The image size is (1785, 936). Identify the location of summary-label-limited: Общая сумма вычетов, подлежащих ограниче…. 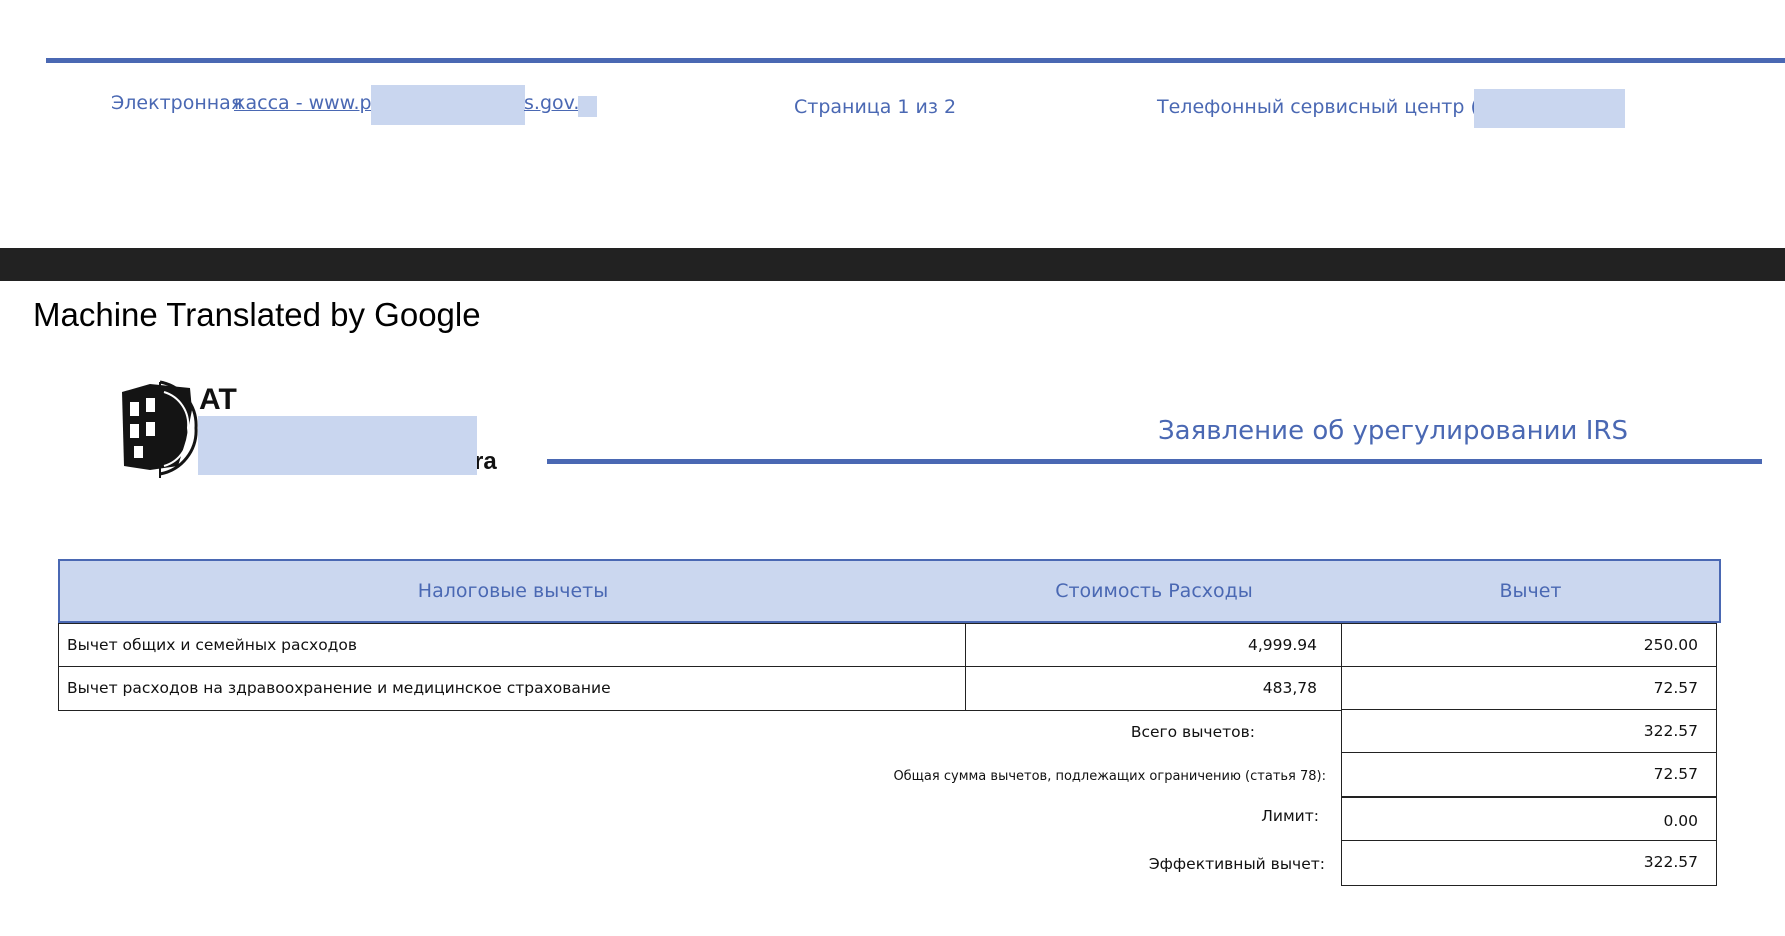
(1109, 776).